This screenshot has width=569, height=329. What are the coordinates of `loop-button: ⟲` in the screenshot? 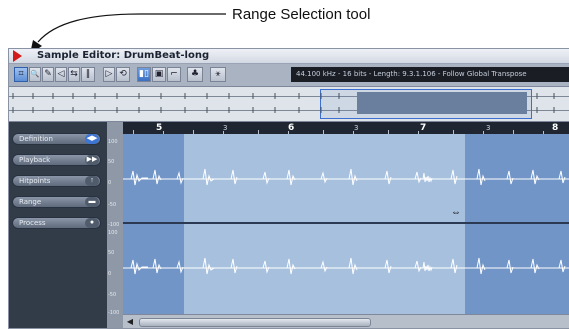 It's located at (123, 74).